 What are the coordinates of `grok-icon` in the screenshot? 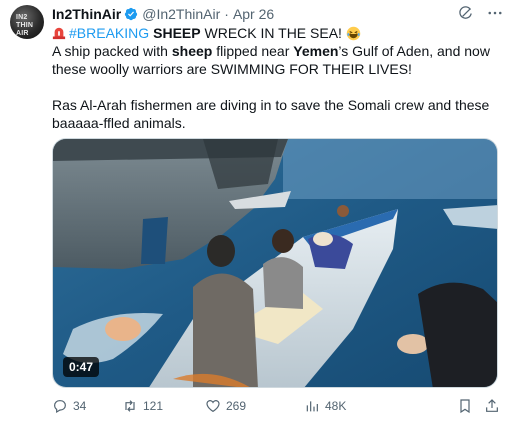 It's located at (465, 13).